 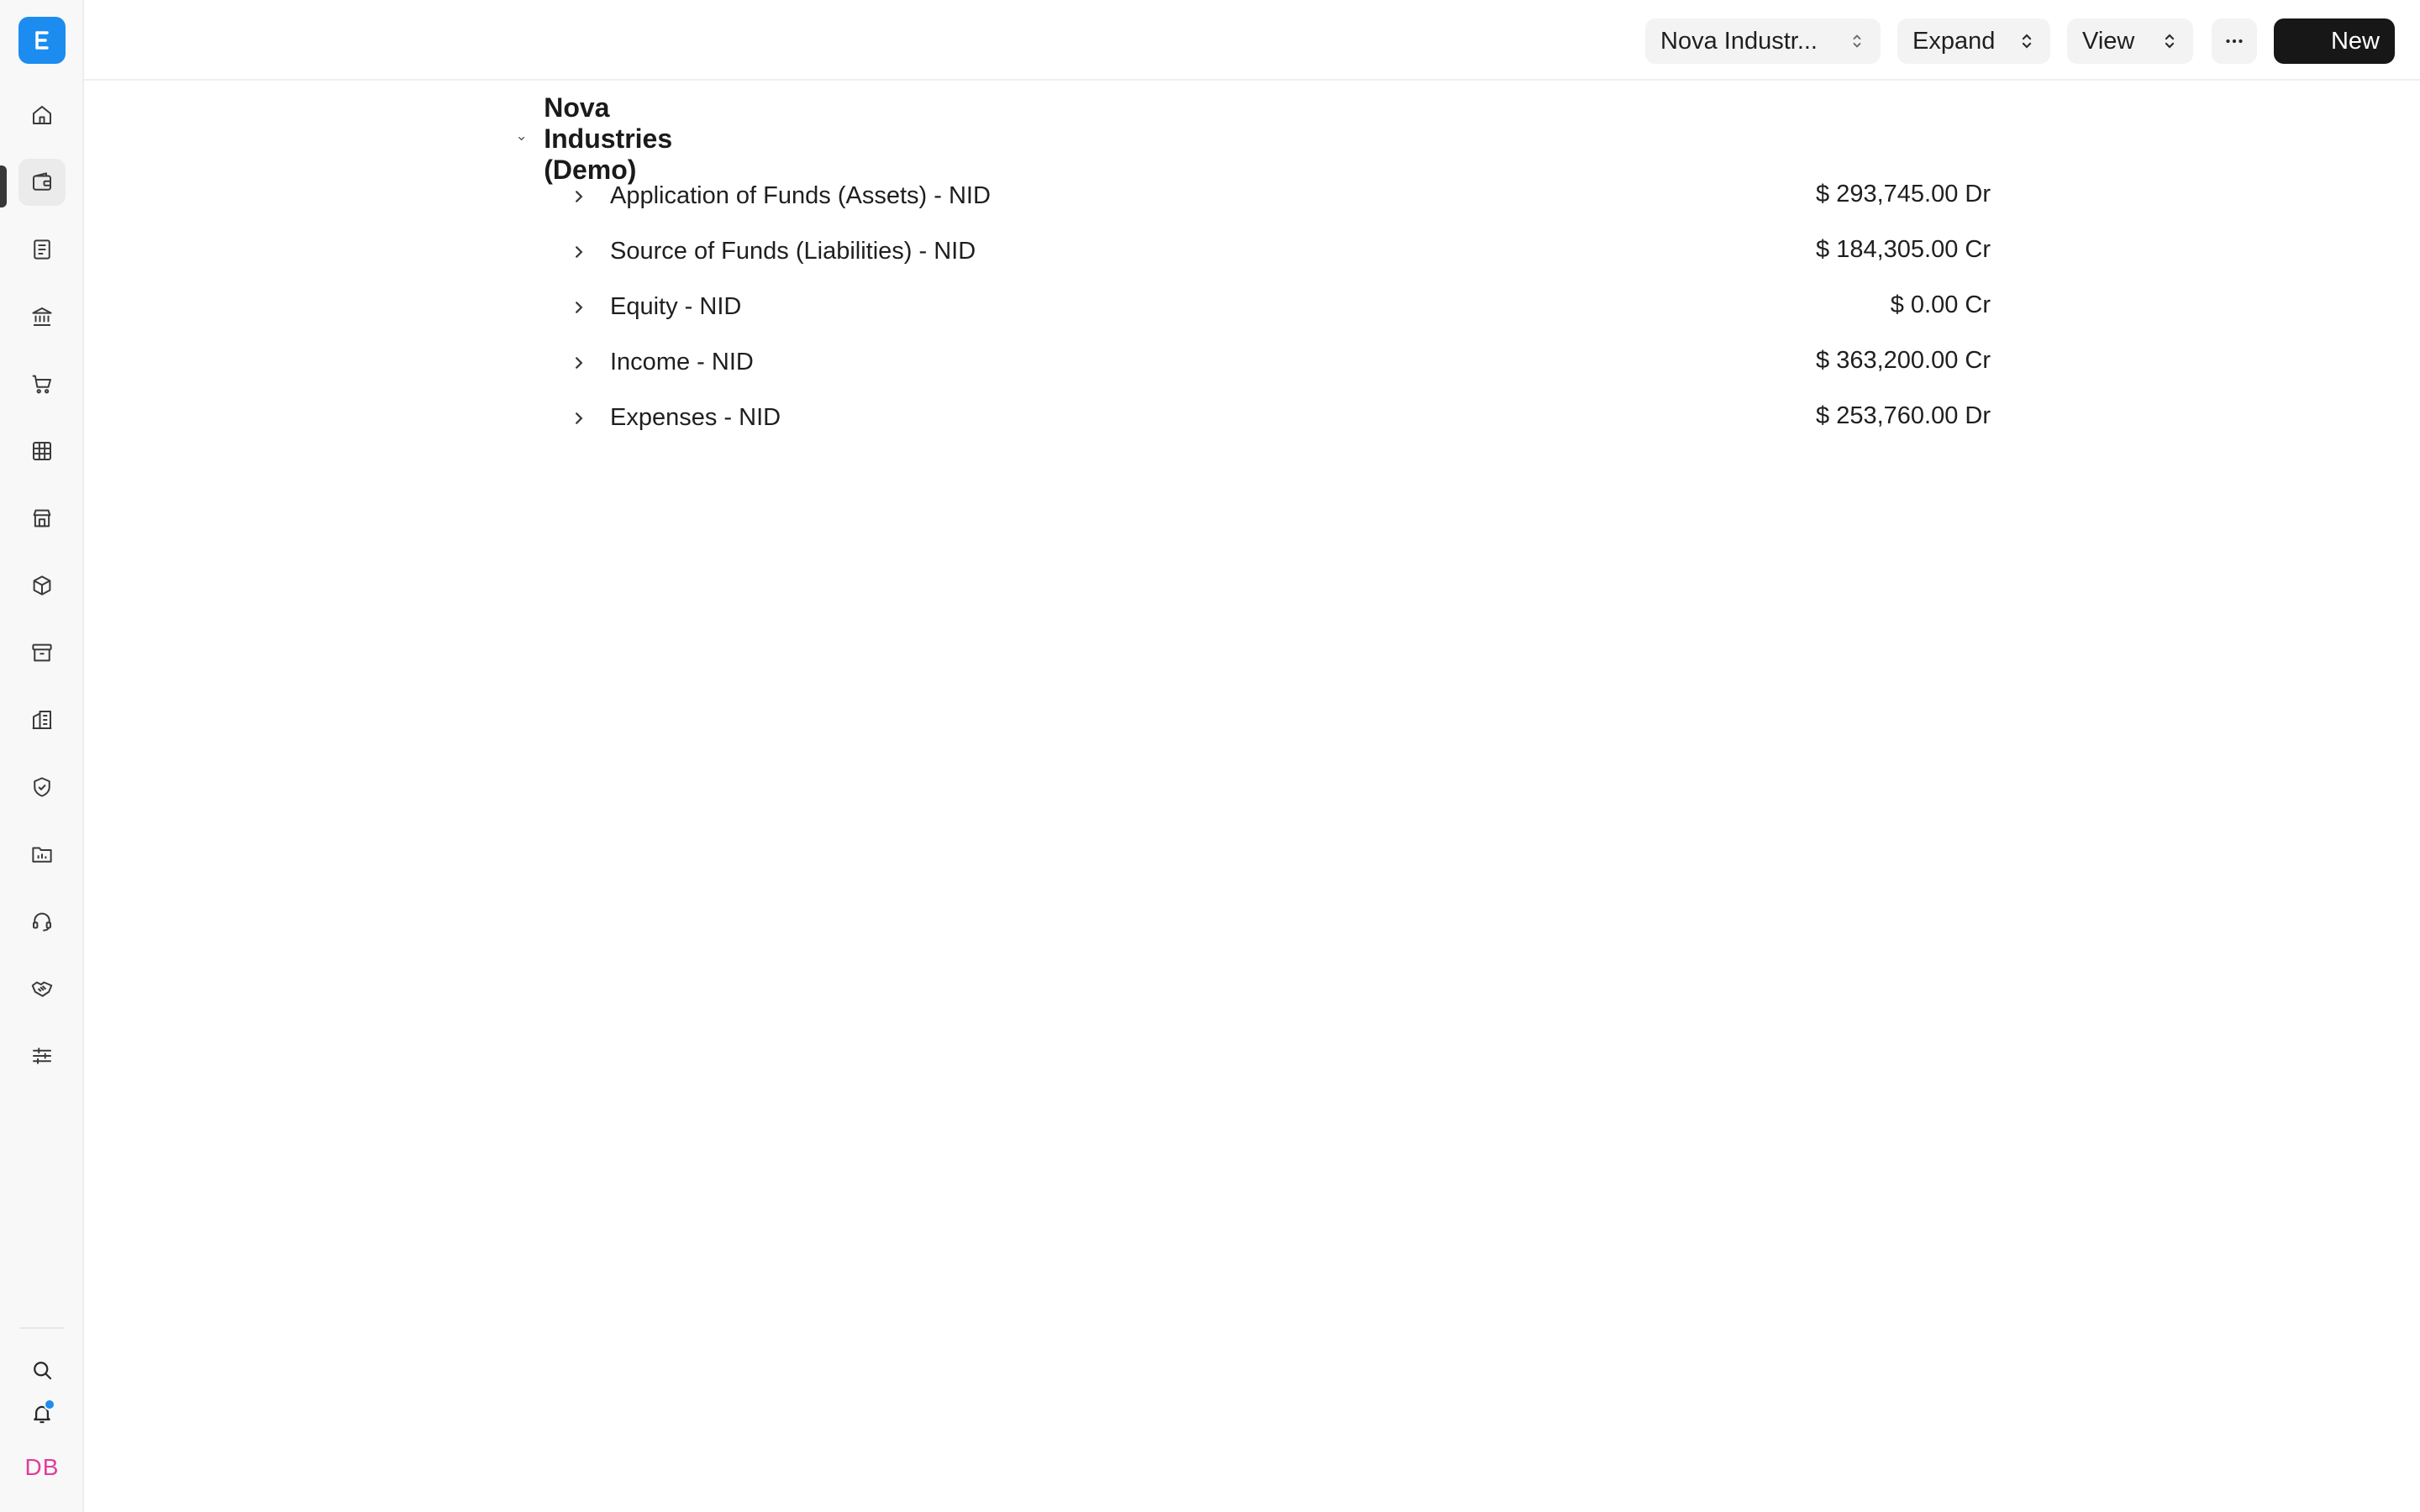 I want to click on sidebar-item-crm, so click(x=42, y=988).